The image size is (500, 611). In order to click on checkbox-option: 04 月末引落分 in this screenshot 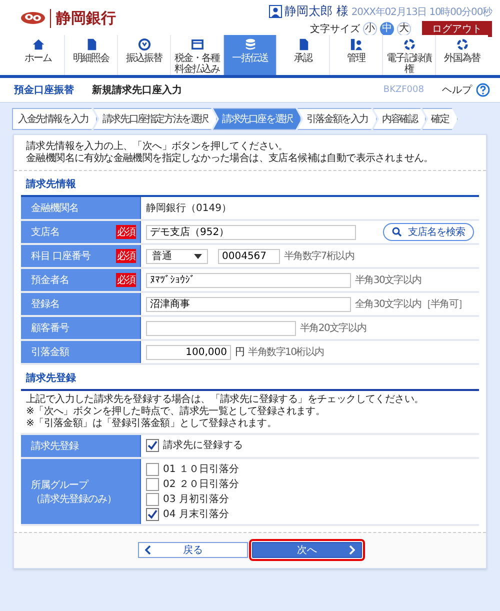, I will do `click(187, 514)`.